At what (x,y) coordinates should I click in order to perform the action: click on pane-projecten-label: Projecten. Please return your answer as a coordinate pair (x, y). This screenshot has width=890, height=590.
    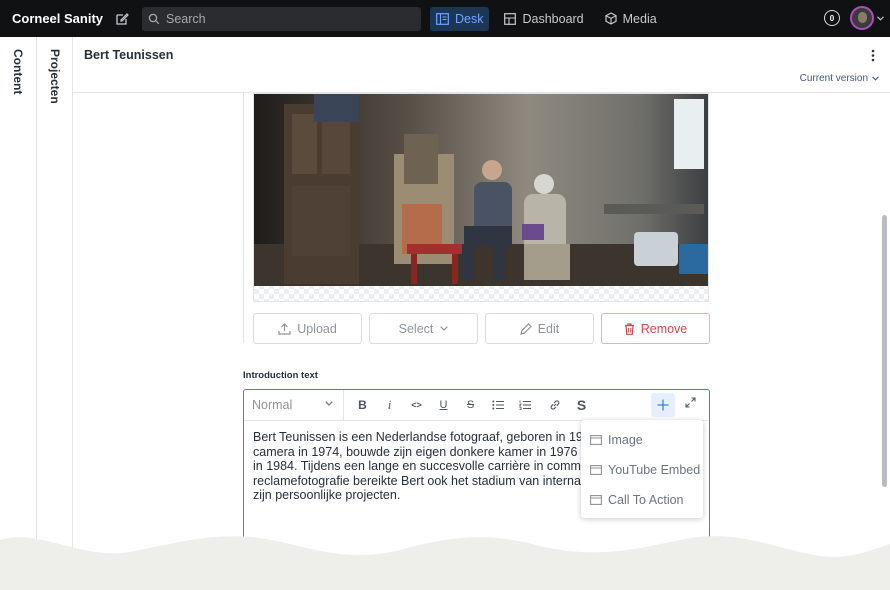
    Looking at the image, I should click on (55, 76).